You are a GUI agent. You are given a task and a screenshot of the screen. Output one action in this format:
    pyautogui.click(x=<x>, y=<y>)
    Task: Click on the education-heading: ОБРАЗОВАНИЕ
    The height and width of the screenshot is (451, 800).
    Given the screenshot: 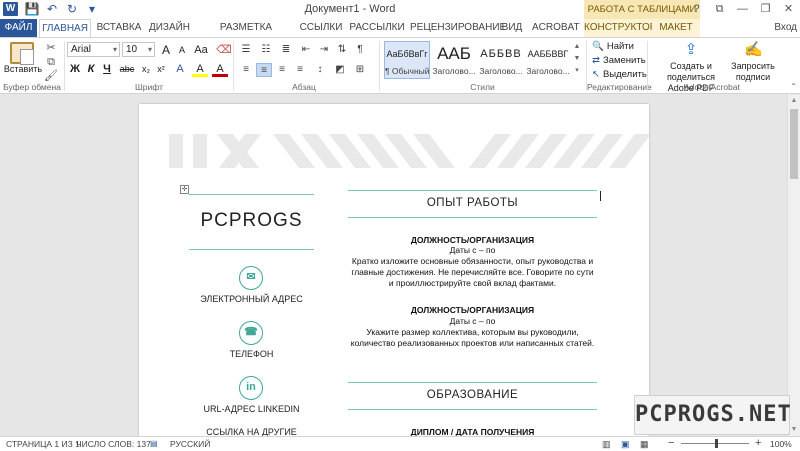 What is the action you would take?
    pyautogui.click(x=472, y=395)
    